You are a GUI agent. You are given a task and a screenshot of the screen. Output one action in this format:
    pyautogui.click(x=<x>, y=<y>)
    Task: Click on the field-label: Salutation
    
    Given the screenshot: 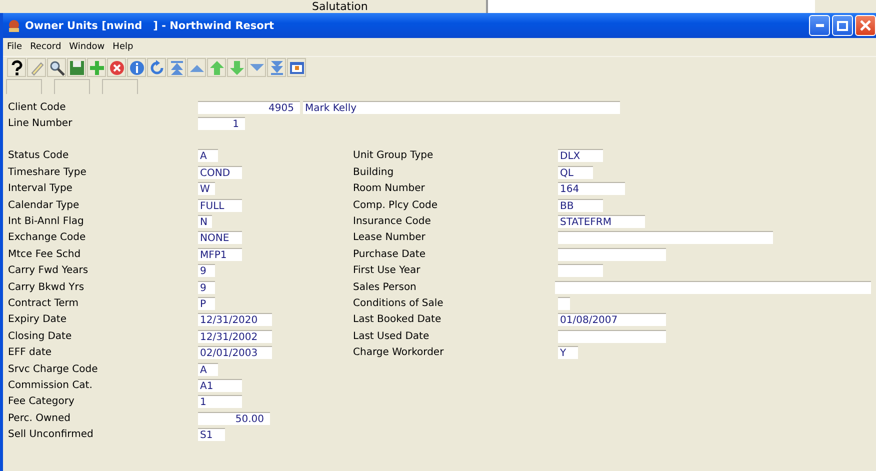 What is the action you would take?
    pyautogui.click(x=340, y=6)
    